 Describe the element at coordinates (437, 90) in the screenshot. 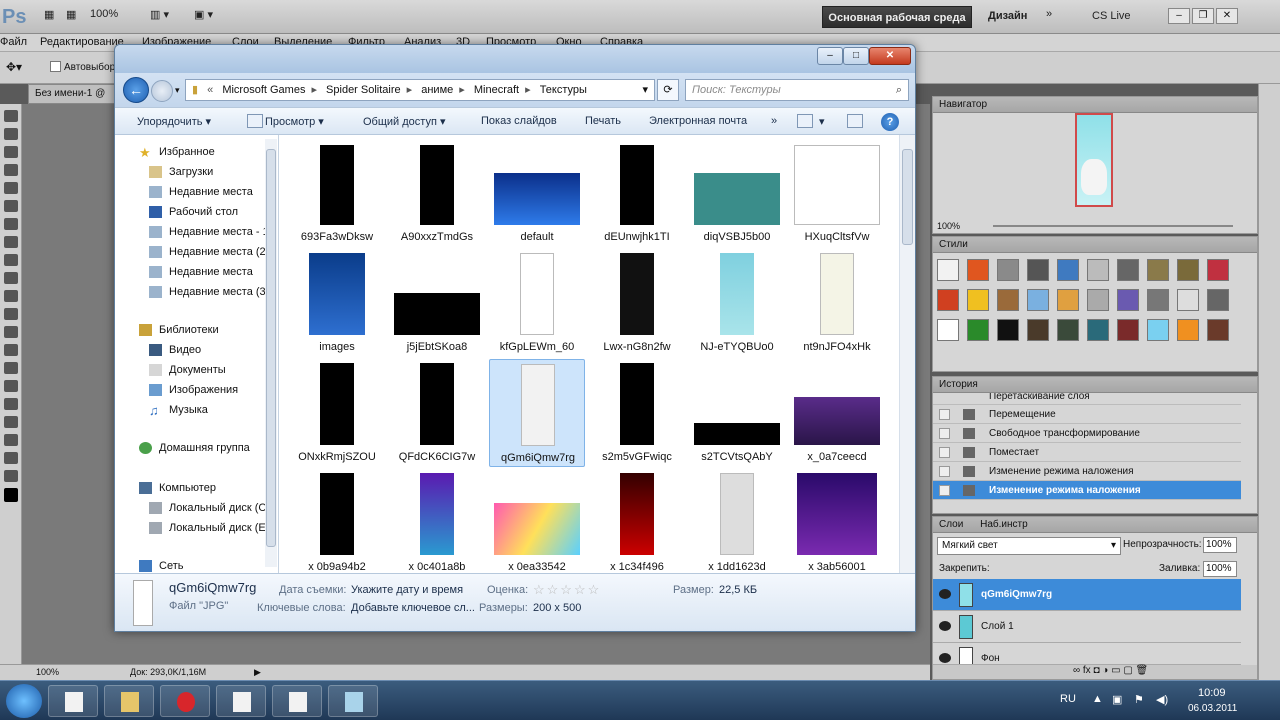

I see `breadcrumb-item: аниме` at that location.